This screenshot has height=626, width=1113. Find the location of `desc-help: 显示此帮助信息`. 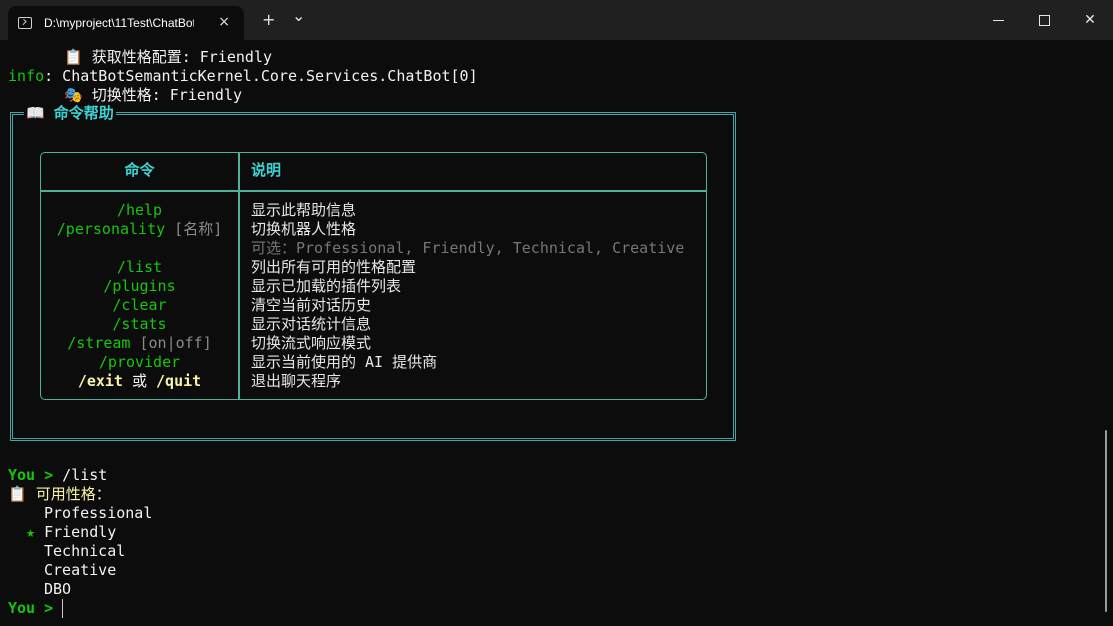

desc-help: 显示此帮助信息 is located at coordinates (304, 210).